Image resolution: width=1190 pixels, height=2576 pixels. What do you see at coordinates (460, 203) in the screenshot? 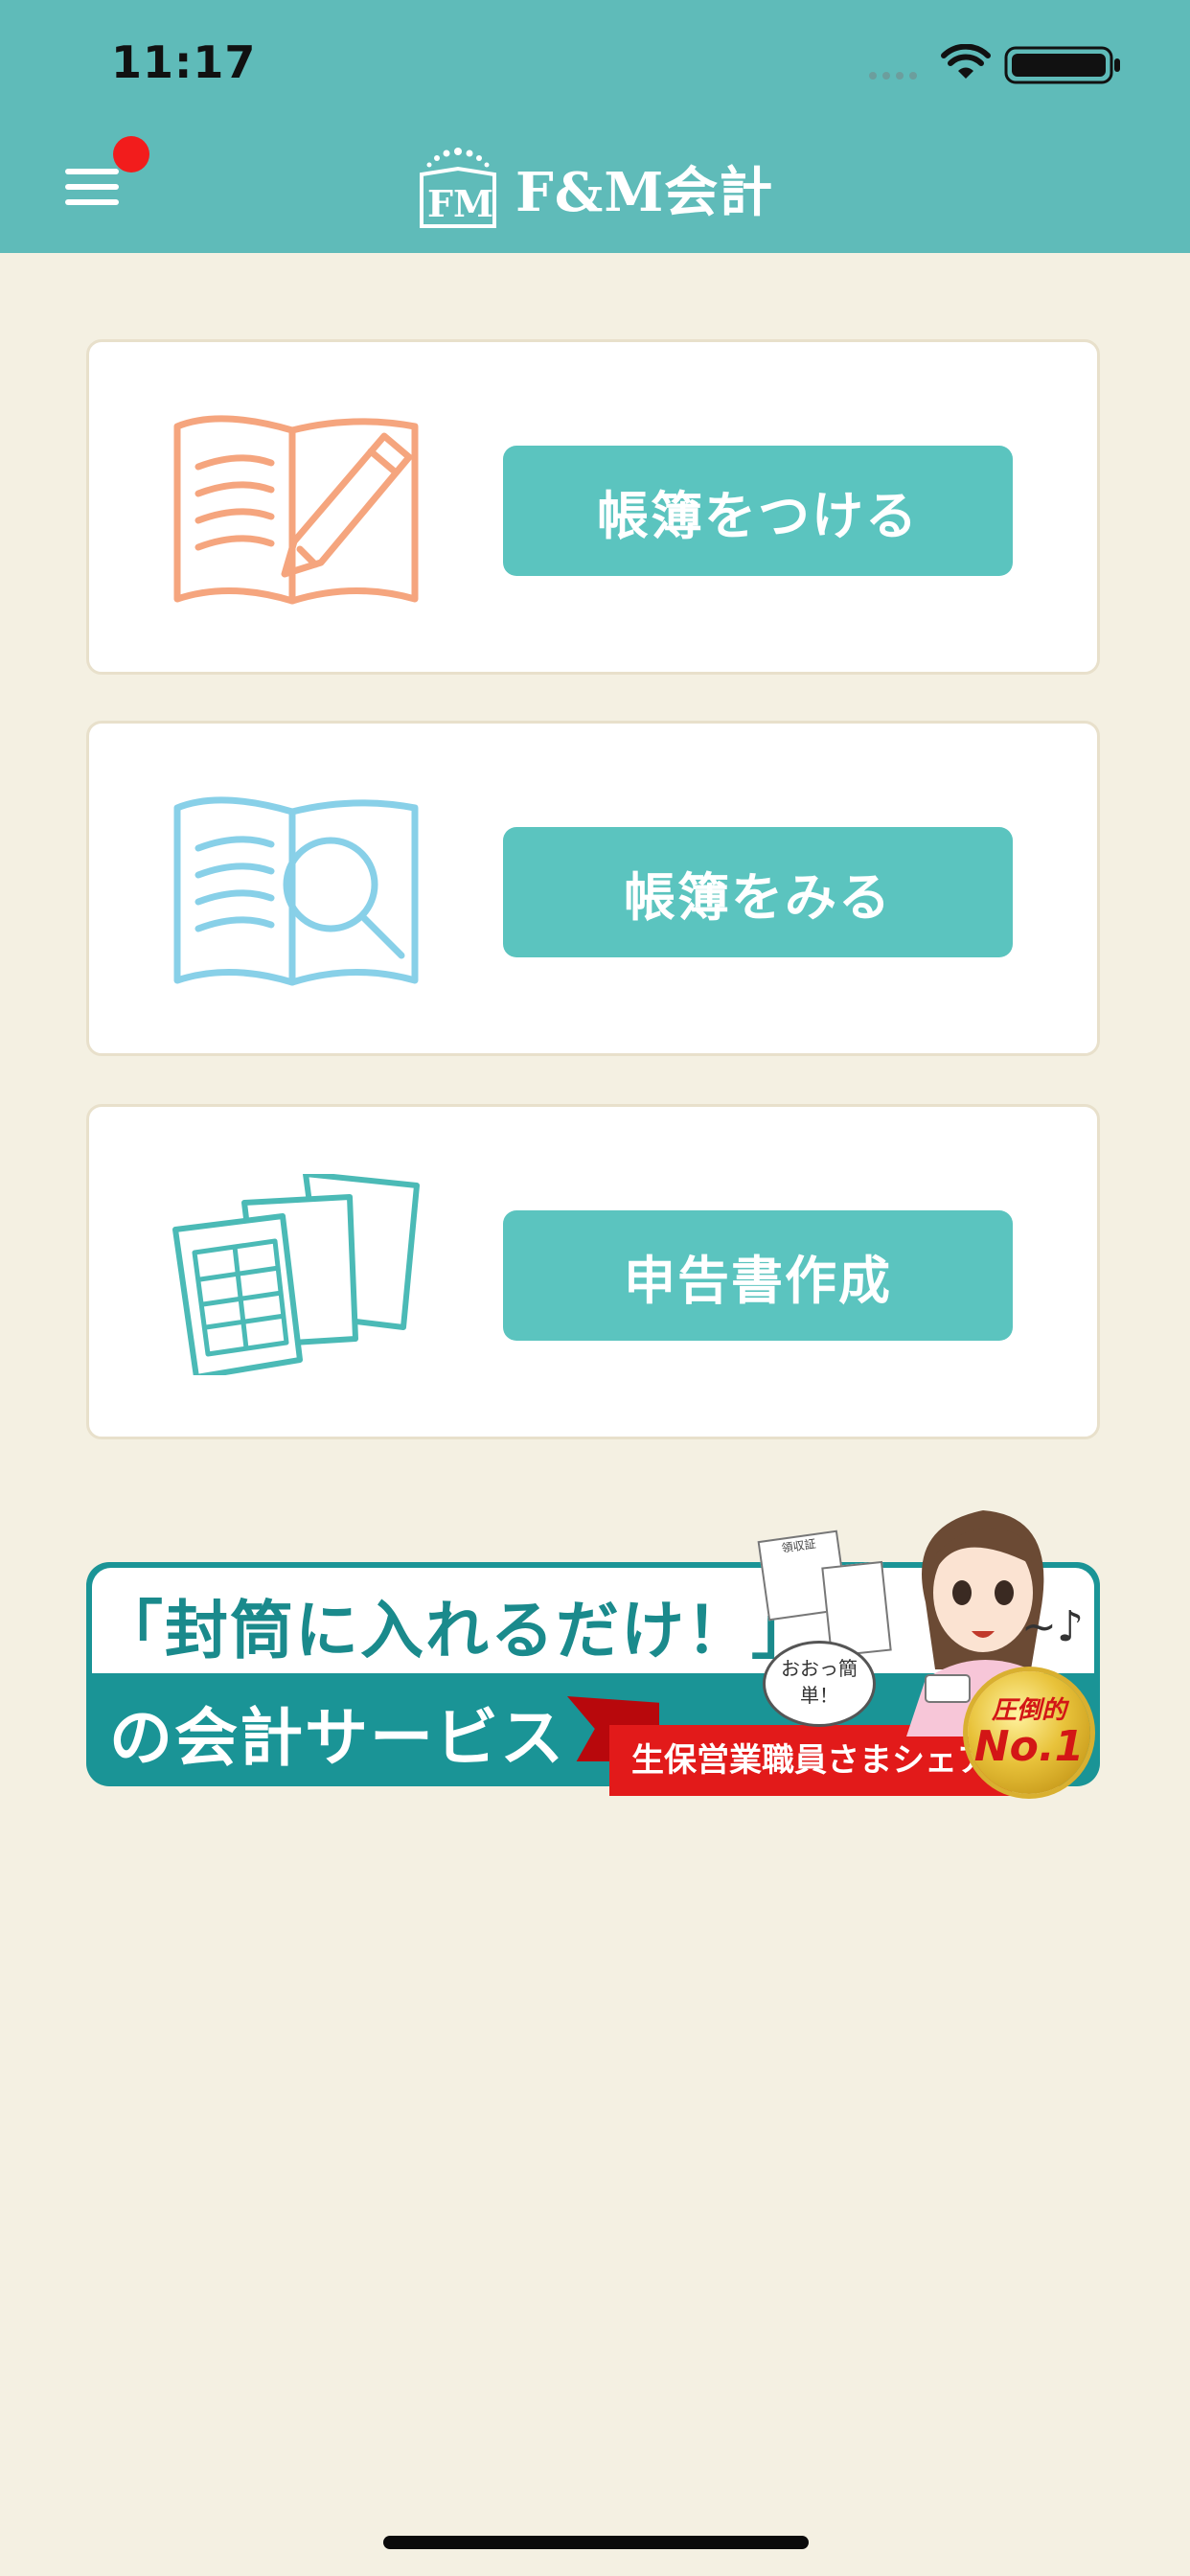
I see `svg-text: FM` at bounding box center [460, 203].